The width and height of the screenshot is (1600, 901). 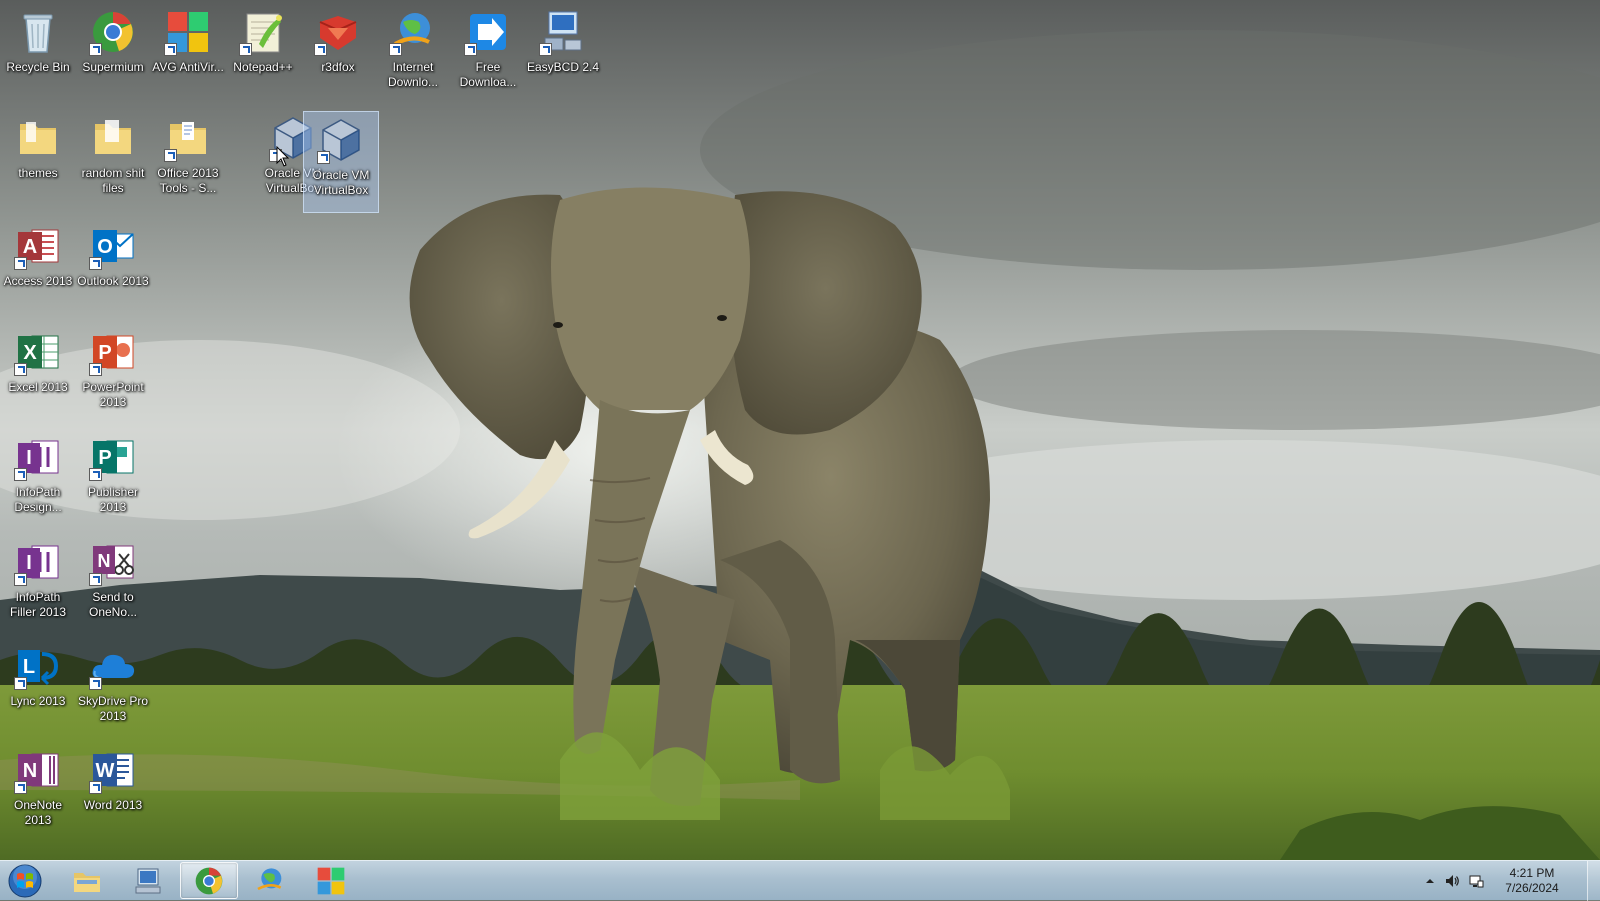 What do you see at coordinates (263, 67) in the screenshot?
I see `desktop-icon-label: Notepad++` at bounding box center [263, 67].